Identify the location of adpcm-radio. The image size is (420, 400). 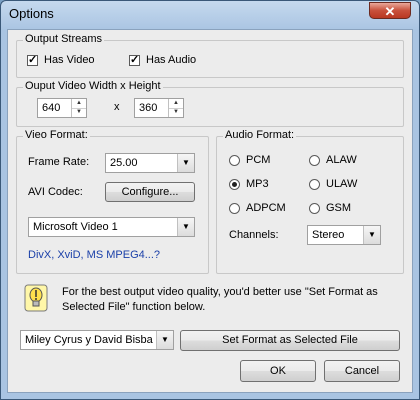
(234, 208).